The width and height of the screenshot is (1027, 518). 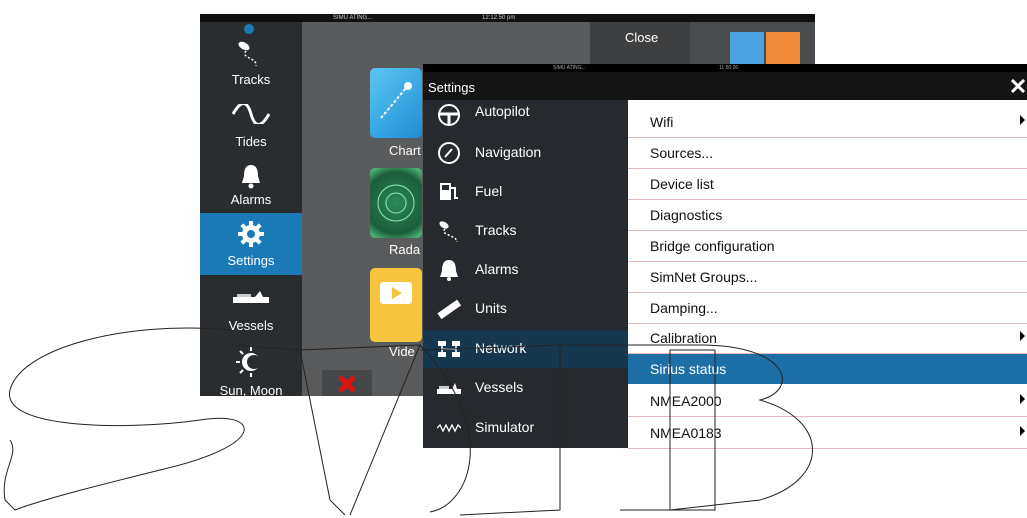 I want to click on option-label: Device list, so click(x=682, y=184).